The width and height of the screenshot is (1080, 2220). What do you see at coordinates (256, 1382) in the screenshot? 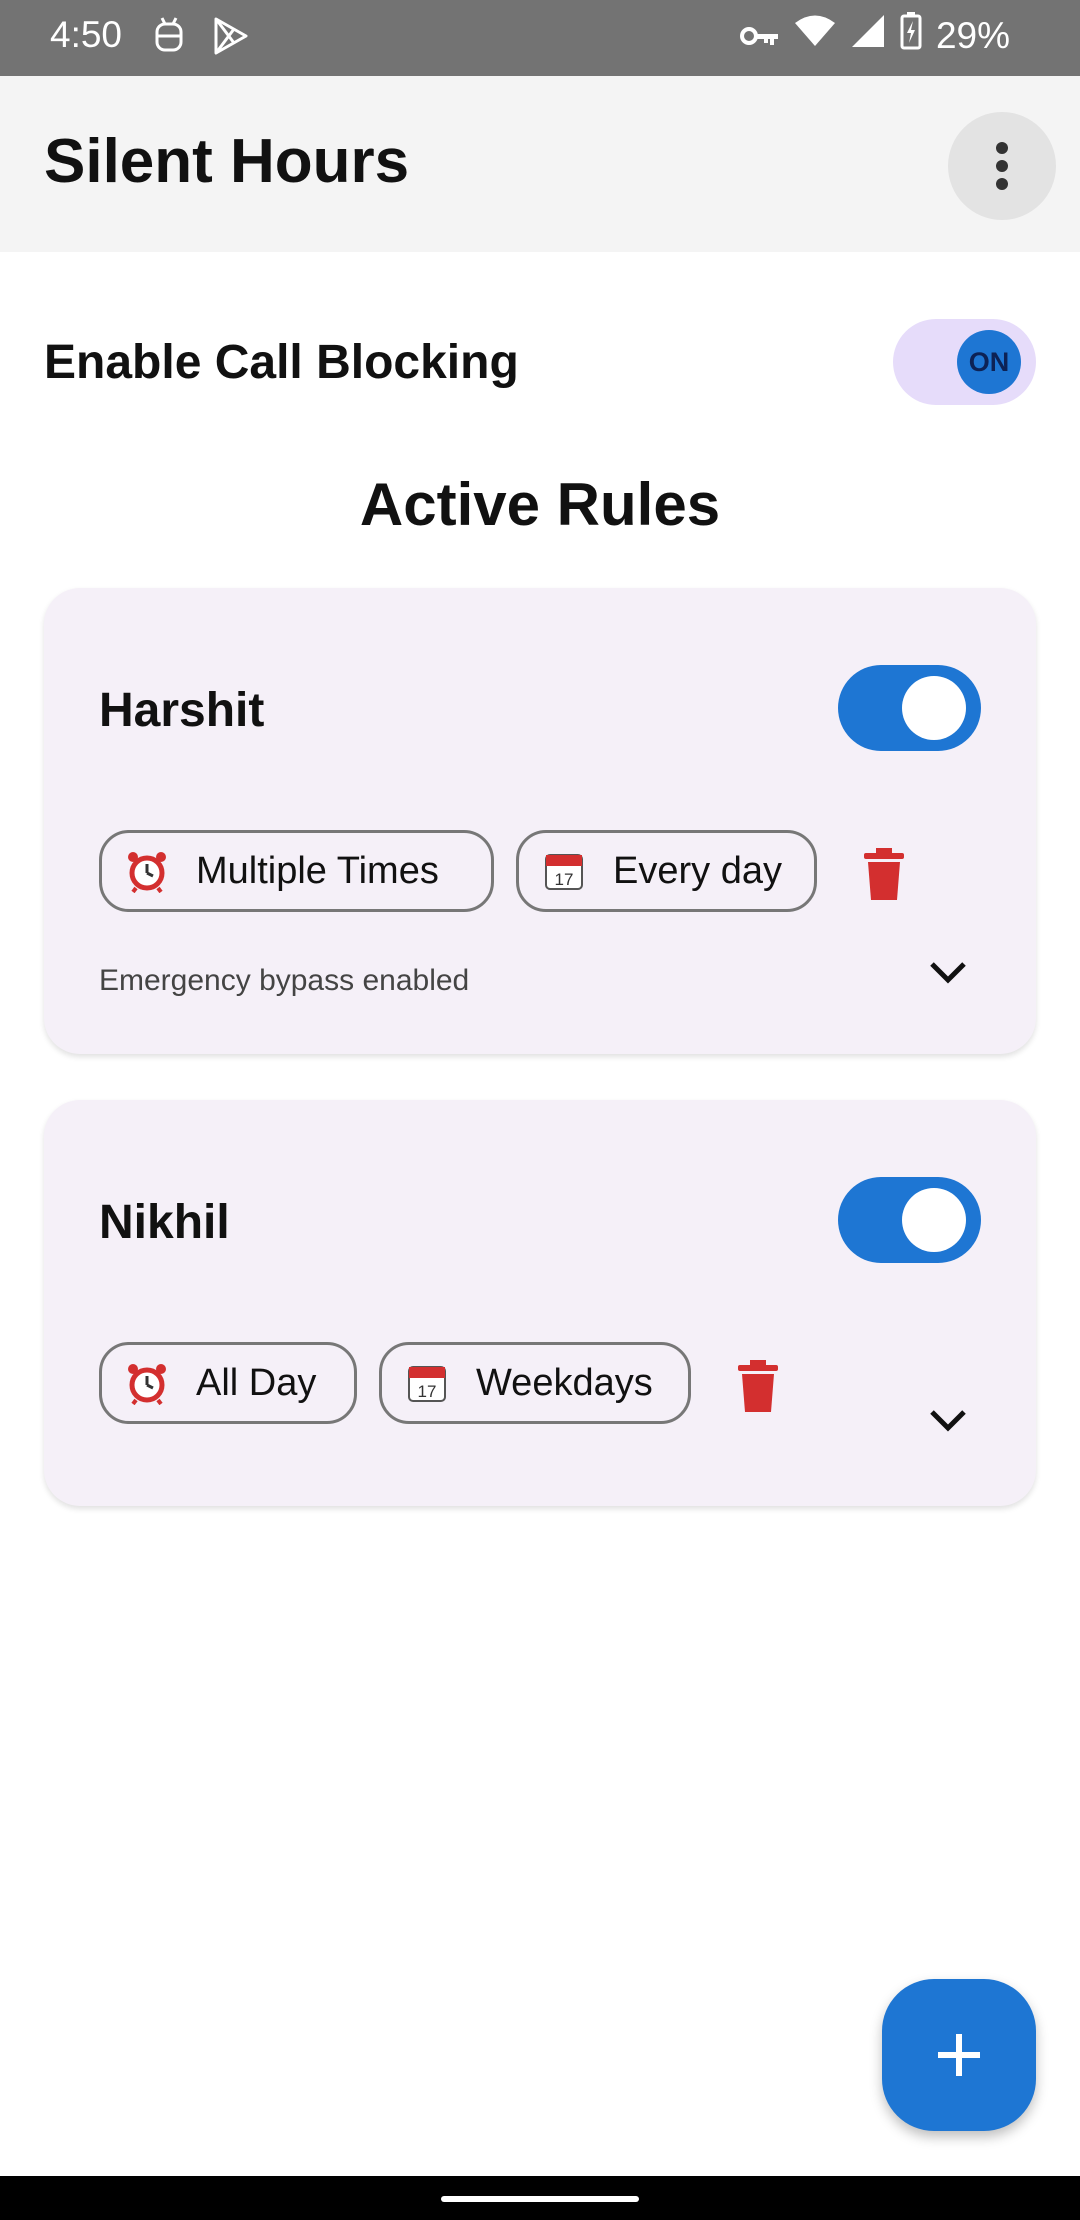
I see `time-chip-label: All Day` at bounding box center [256, 1382].